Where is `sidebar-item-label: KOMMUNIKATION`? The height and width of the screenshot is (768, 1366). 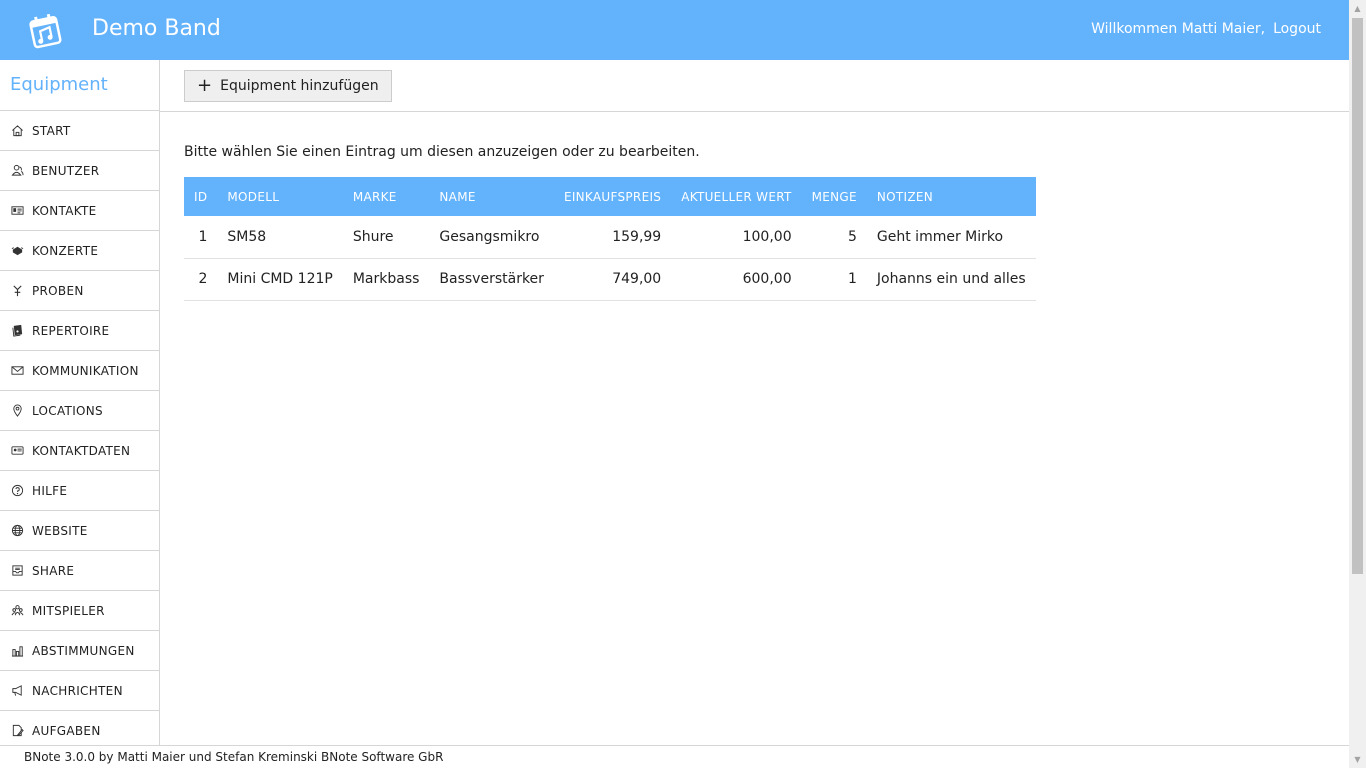 sidebar-item-label: KOMMUNIKATION is located at coordinates (85, 370).